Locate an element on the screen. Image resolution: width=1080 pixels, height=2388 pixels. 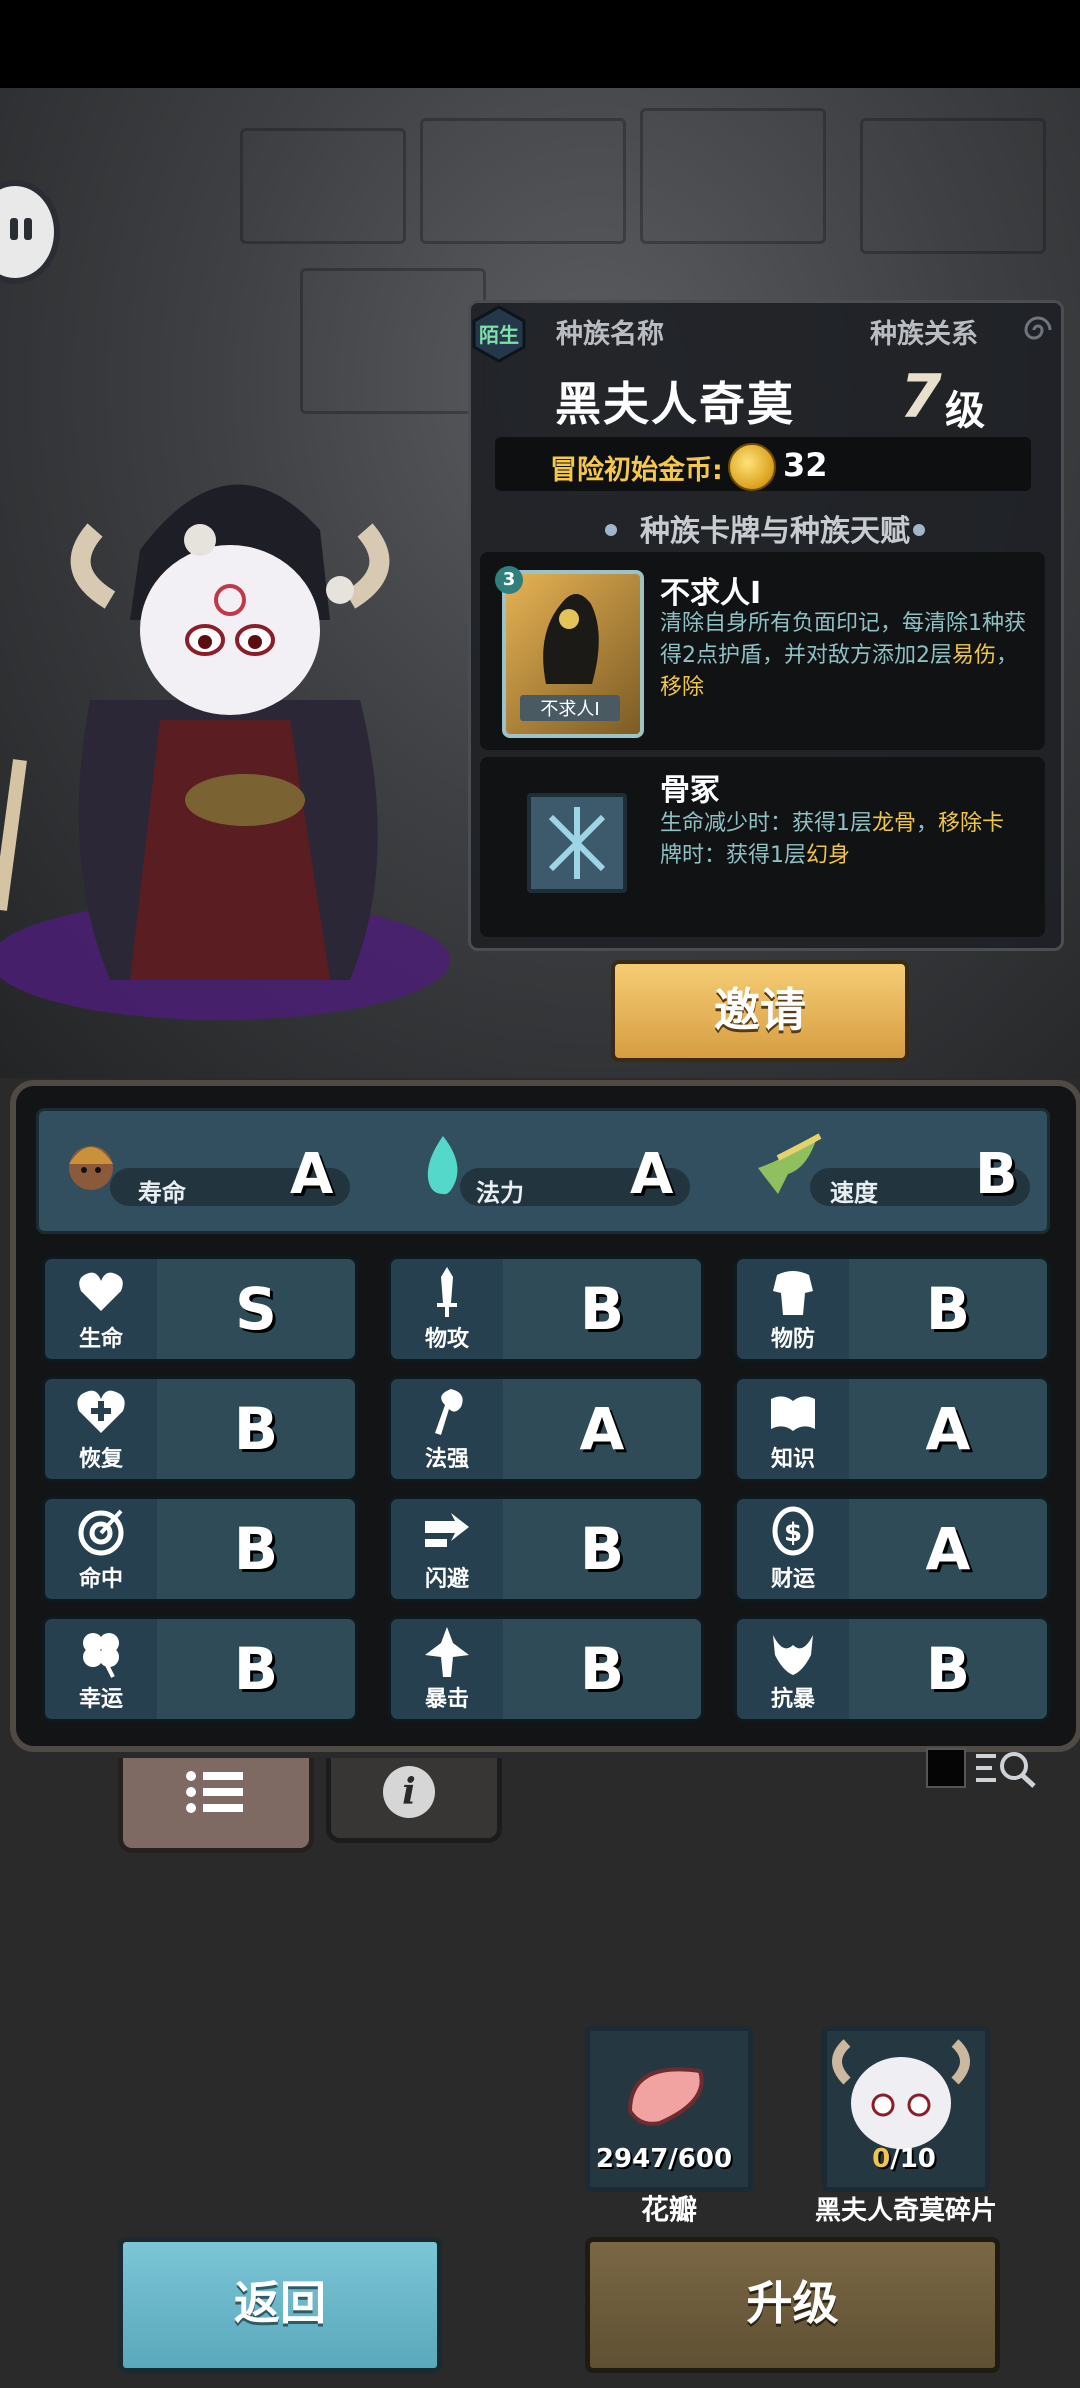
sword-icon is located at coordinates (447, 1292).